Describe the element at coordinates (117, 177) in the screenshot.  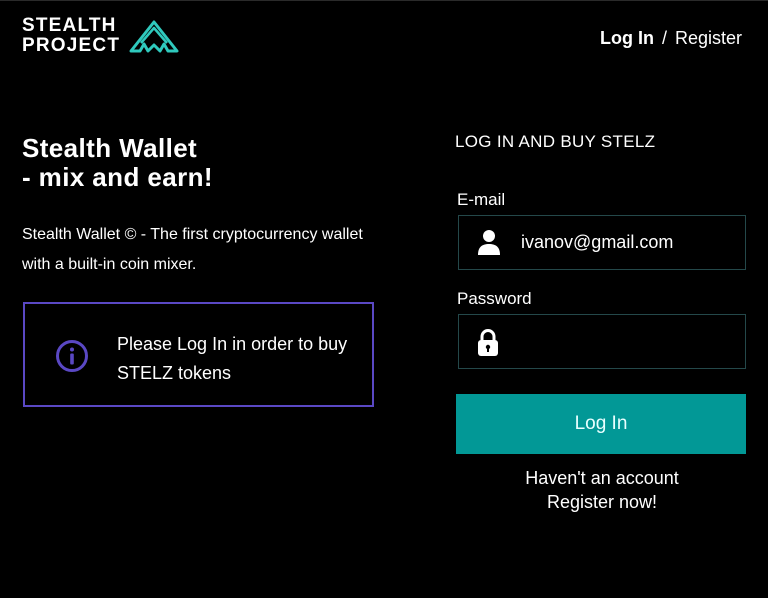
I see `hero-title-line-2: - mix and earn!` at that location.